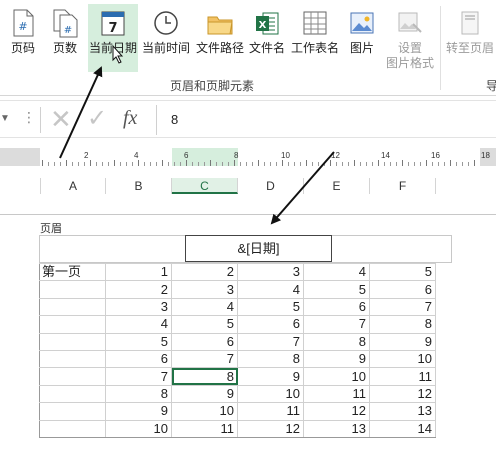 This screenshot has width=496, height=469. I want to click on current-time-button: 当前时间, so click(166, 38).